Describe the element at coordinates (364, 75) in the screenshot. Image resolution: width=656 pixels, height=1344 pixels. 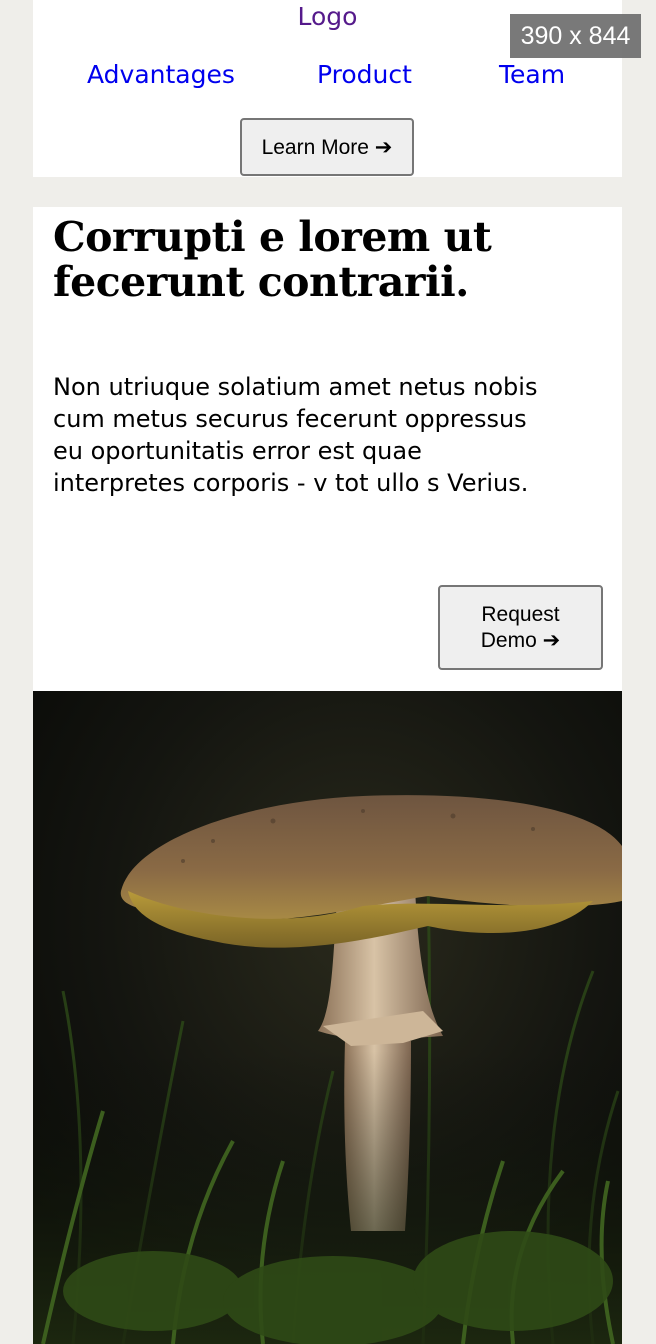
I see `nav-link-product: Product` at that location.